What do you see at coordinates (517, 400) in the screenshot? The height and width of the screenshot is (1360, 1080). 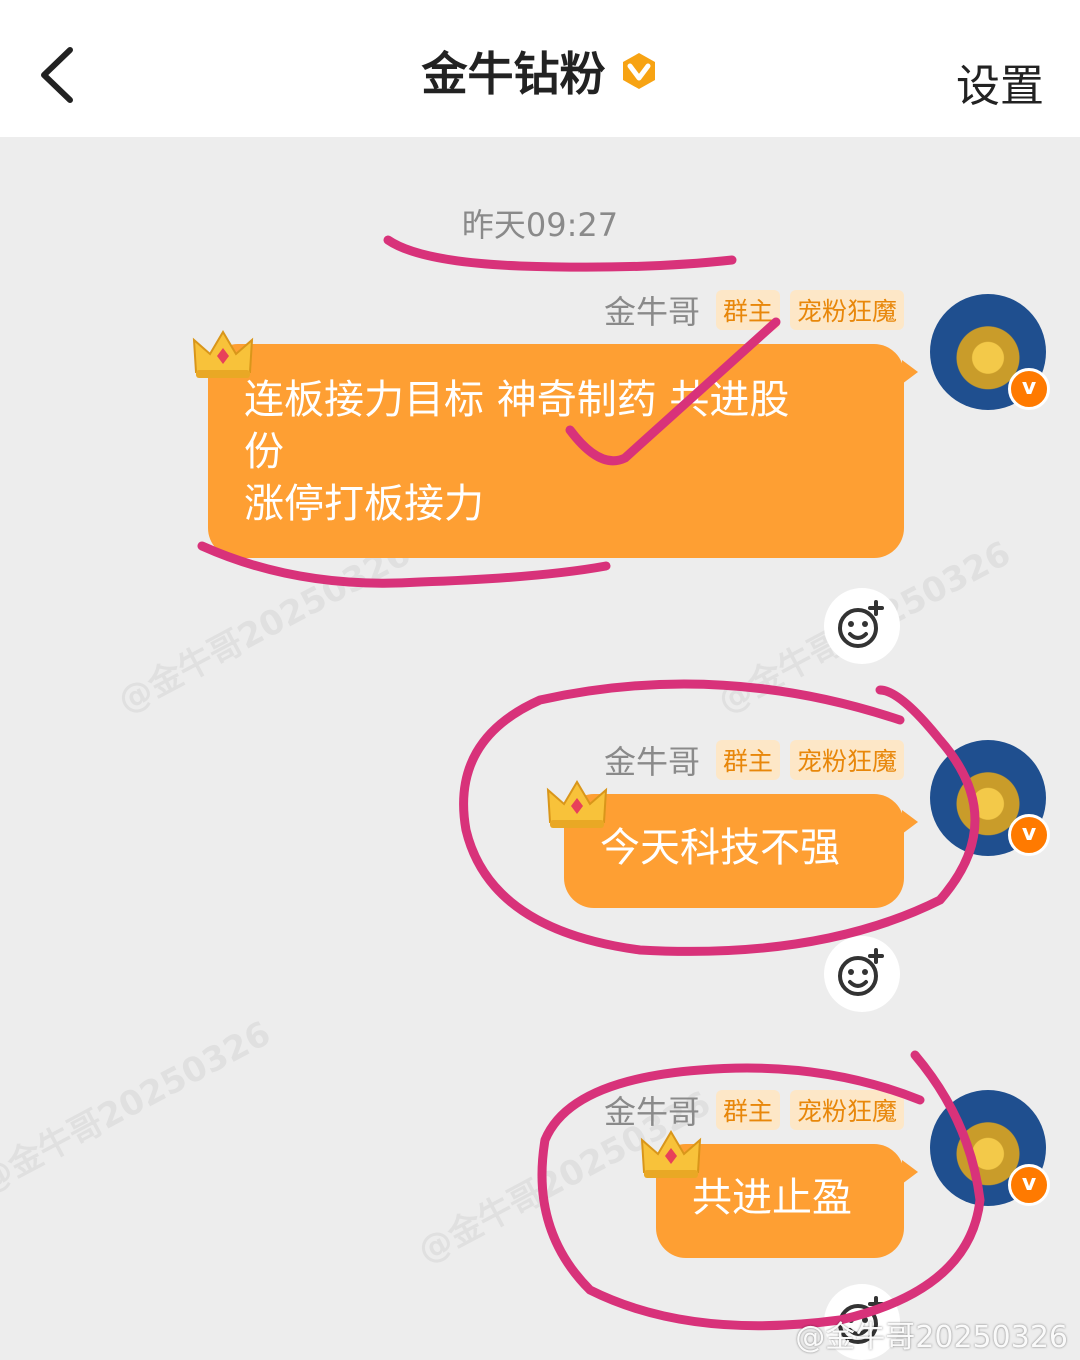 I see `message-line: 连板接力目标 神奇制药 共进股` at bounding box center [517, 400].